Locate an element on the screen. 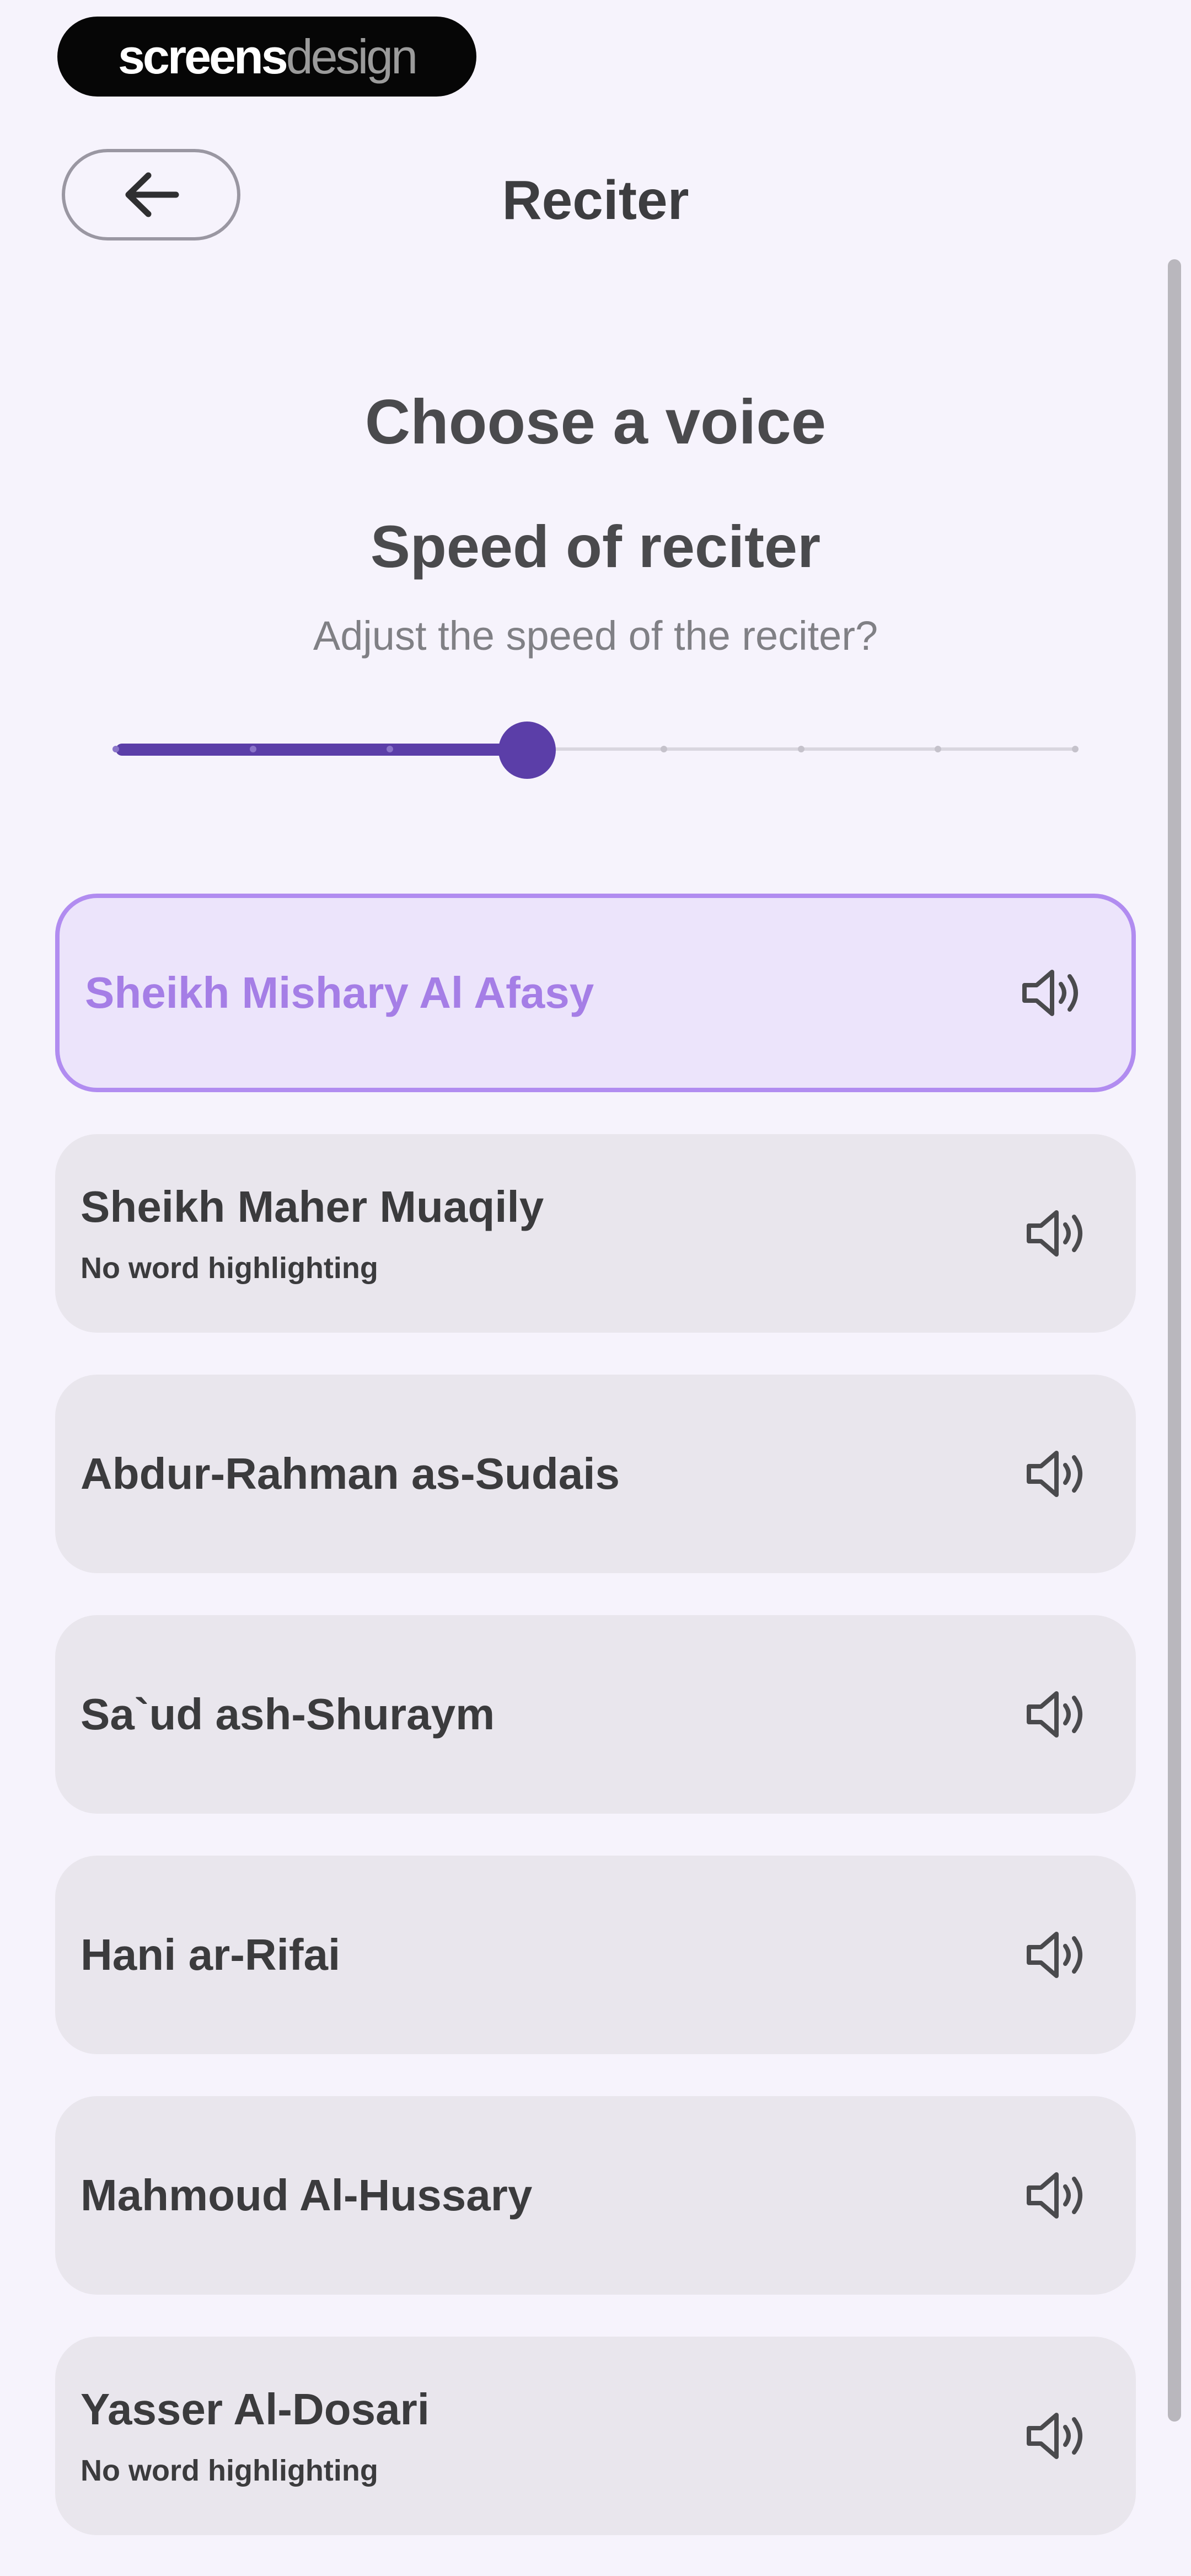 This screenshot has height=2576, width=1191. reciter-name: Yasser Al-Dosari is located at coordinates (255, 2409).